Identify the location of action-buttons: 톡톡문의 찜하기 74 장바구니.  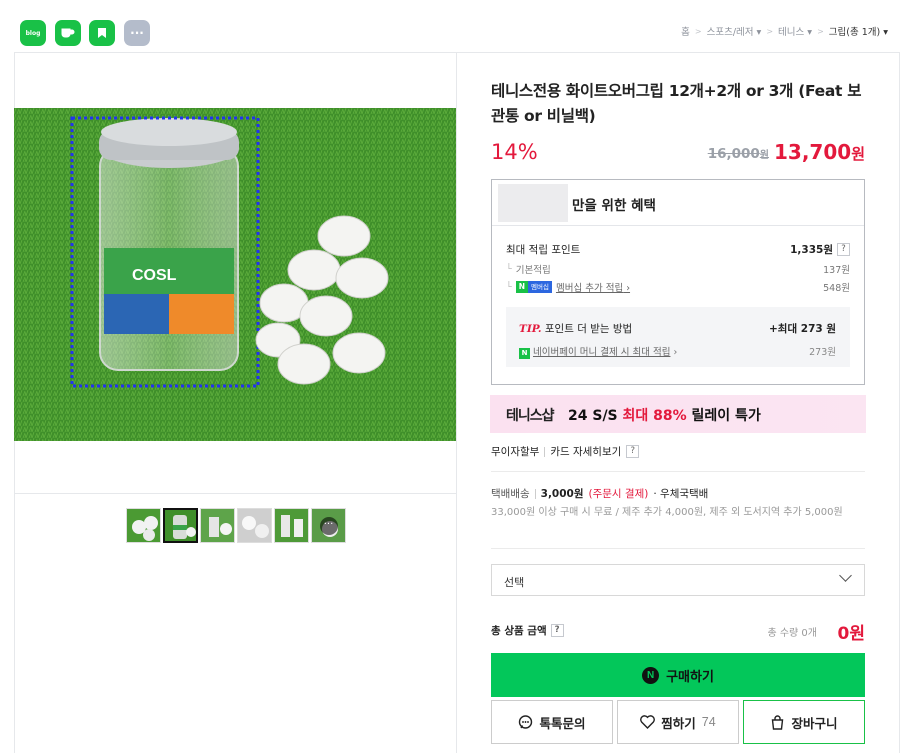
(678, 722).